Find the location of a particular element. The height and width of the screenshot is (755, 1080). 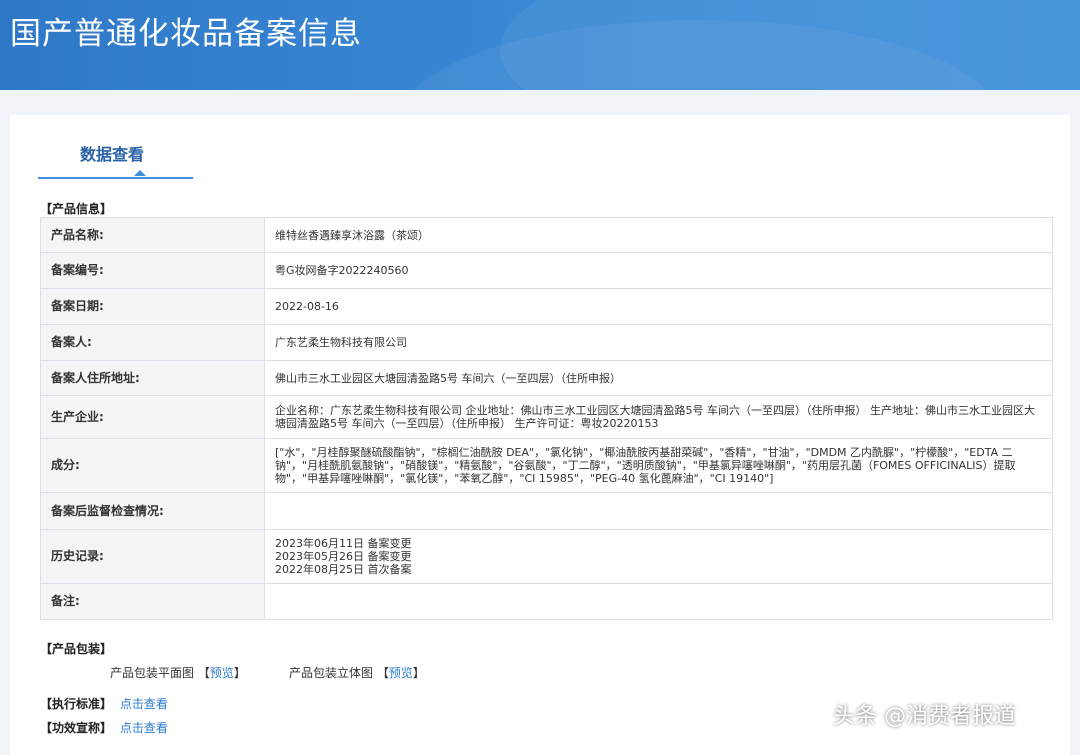

table-row: 备案人: 广东艺柔生物科技有限公司 is located at coordinates (546, 342).